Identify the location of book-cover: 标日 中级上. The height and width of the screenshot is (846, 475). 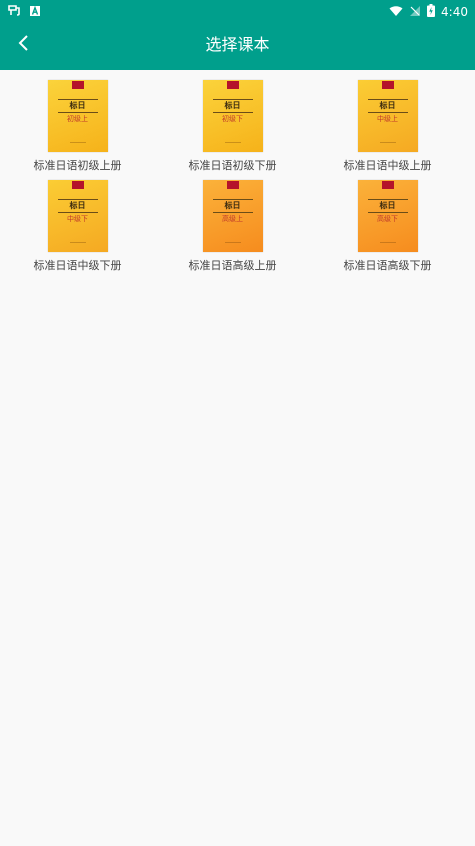
(387, 116).